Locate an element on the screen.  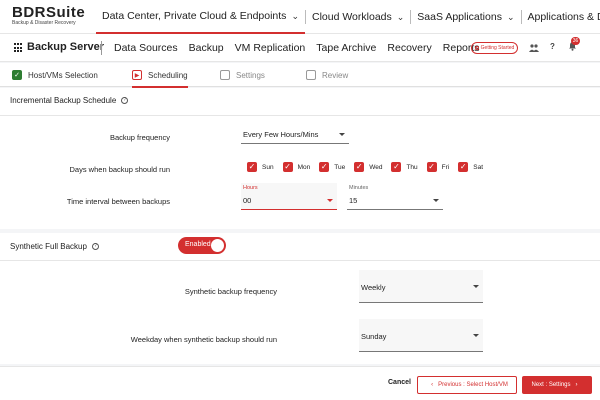
day-wed: ✓ Wed is located at coordinates (368, 167).